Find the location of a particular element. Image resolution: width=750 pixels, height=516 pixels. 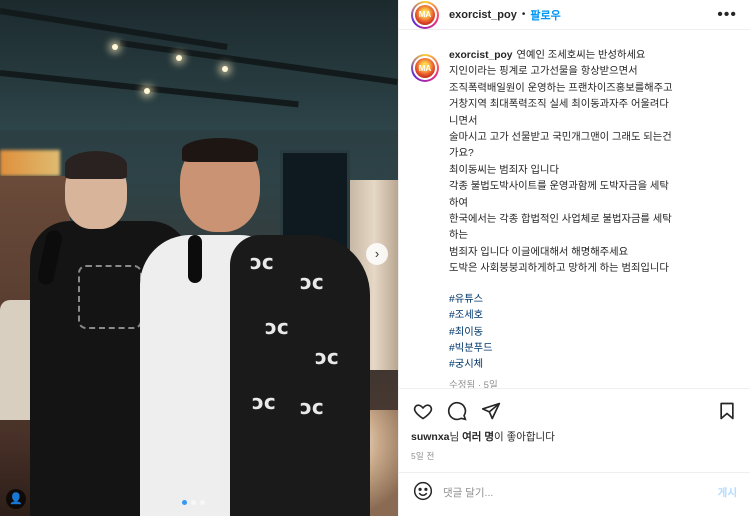

next-photo-button: › is located at coordinates (377, 254).